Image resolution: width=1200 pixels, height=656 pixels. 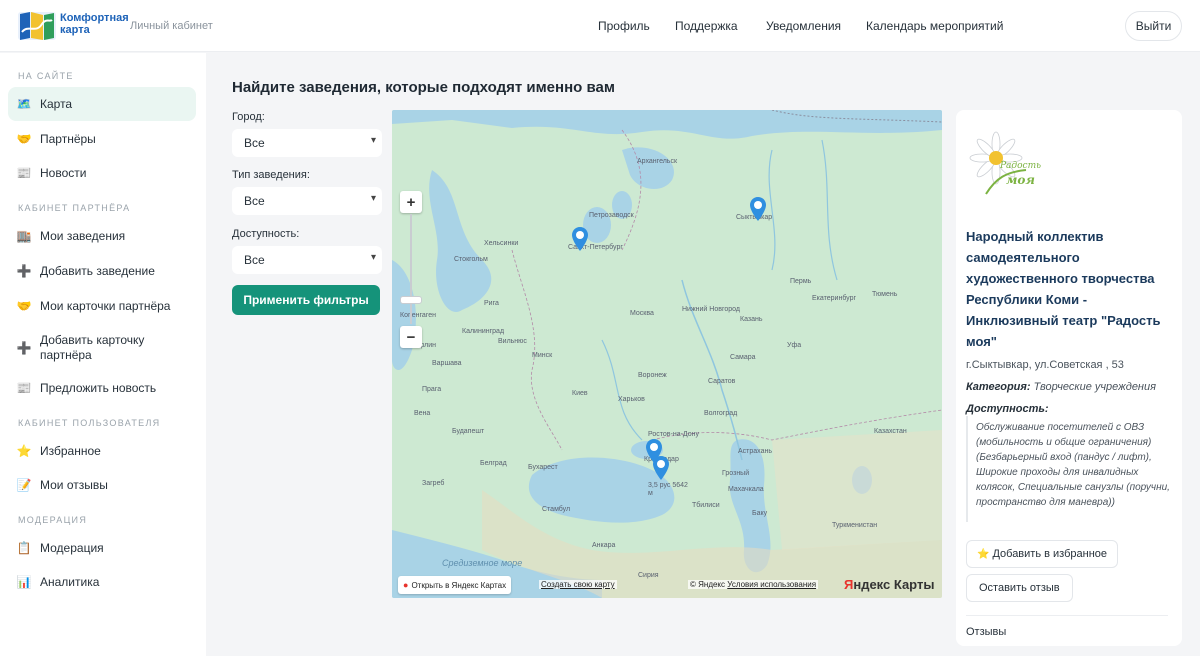 What do you see at coordinates (102, 104) in the screenshot?
I see `sidebar-item-map: 🗺️ Карта` at bounding box center [102, 104].